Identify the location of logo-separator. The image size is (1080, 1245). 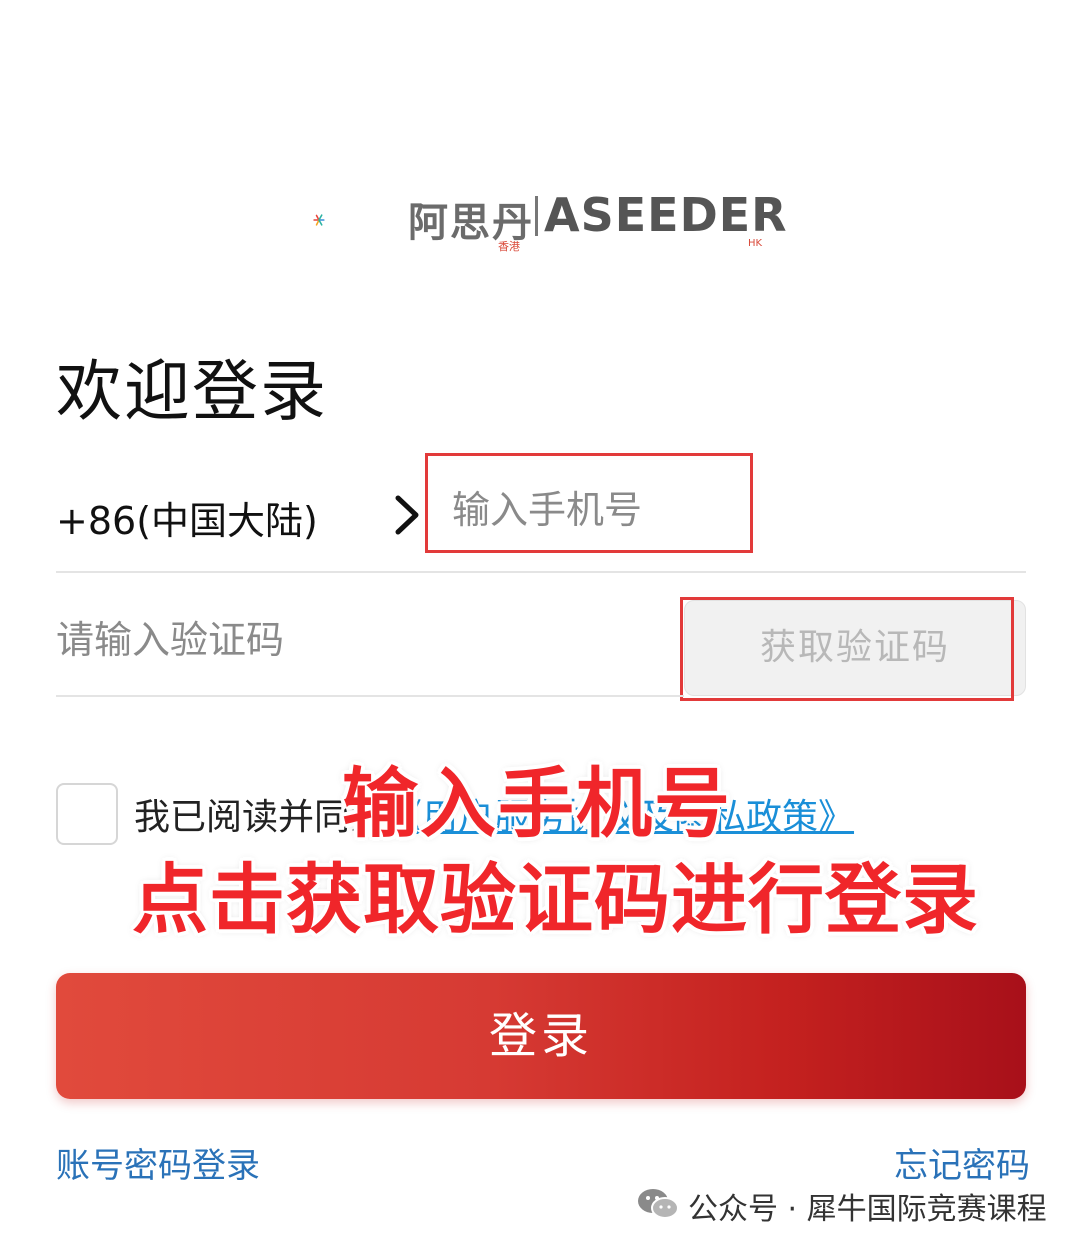
(536, 216).